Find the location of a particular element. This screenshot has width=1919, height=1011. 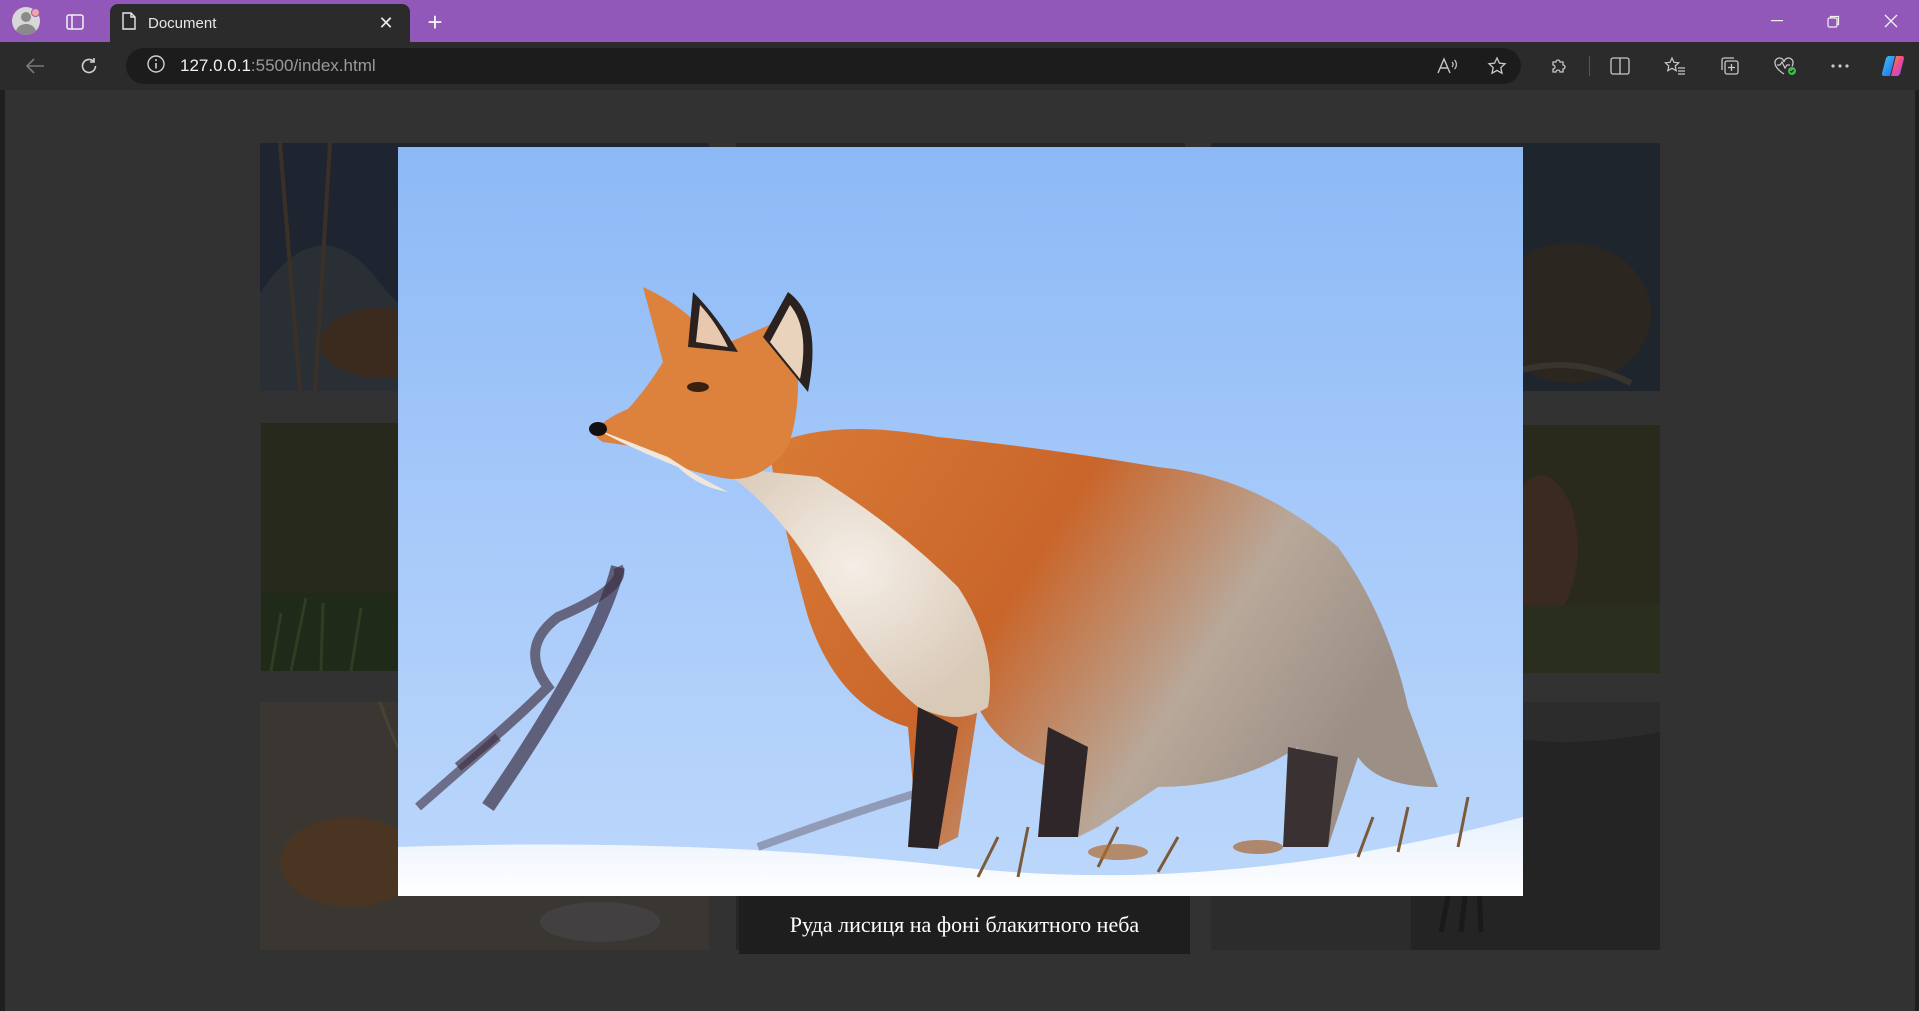

tab-title: Document is located at coordinates (182, 23).